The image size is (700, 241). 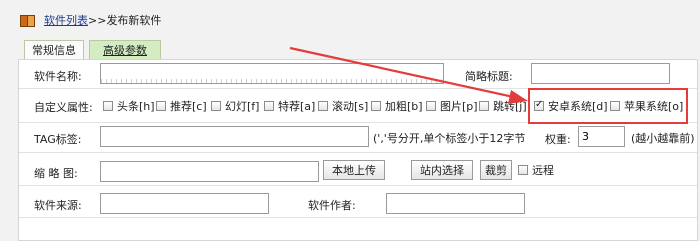 I want to click on annotation-arrow, so click(x=408, y=75).